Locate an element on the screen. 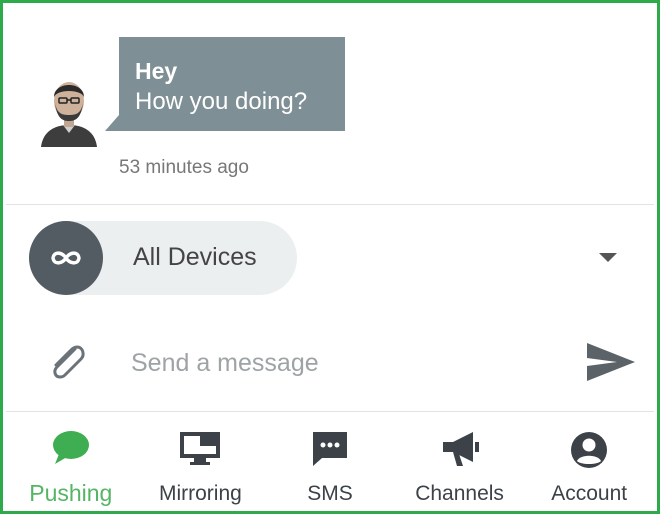 The height and width of the screenshot is (514, 660). monitor-icon is located at coordinates (200, 448).